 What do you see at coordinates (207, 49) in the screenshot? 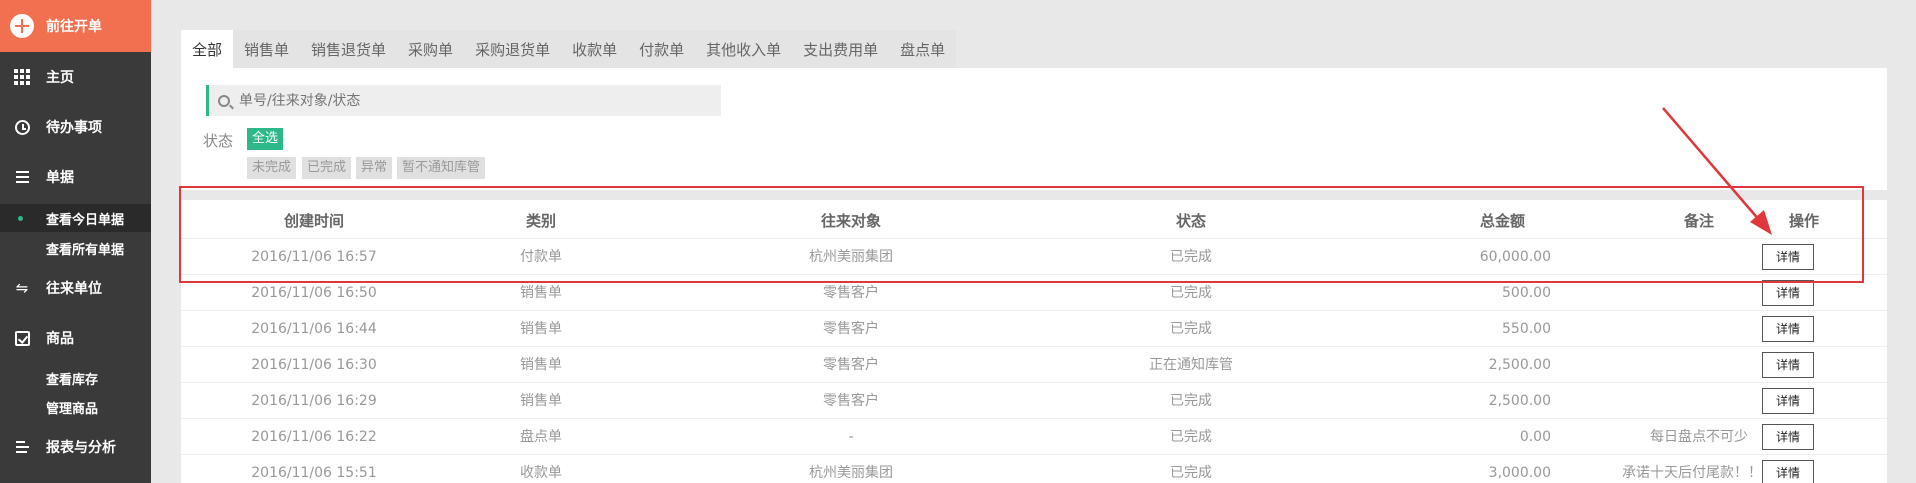
I see `tab-all: 全部` at bounding box center [207, 49].